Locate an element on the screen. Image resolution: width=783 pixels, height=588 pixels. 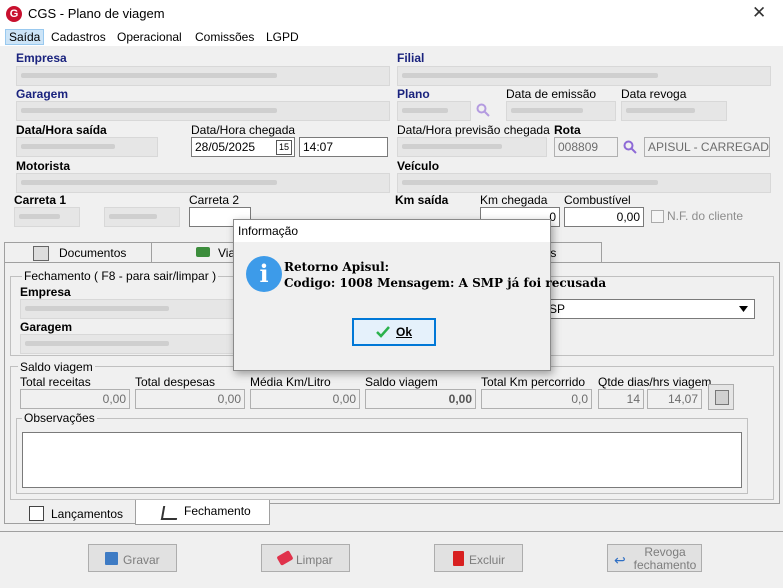
search-icon is located at coordinates (483, 110).